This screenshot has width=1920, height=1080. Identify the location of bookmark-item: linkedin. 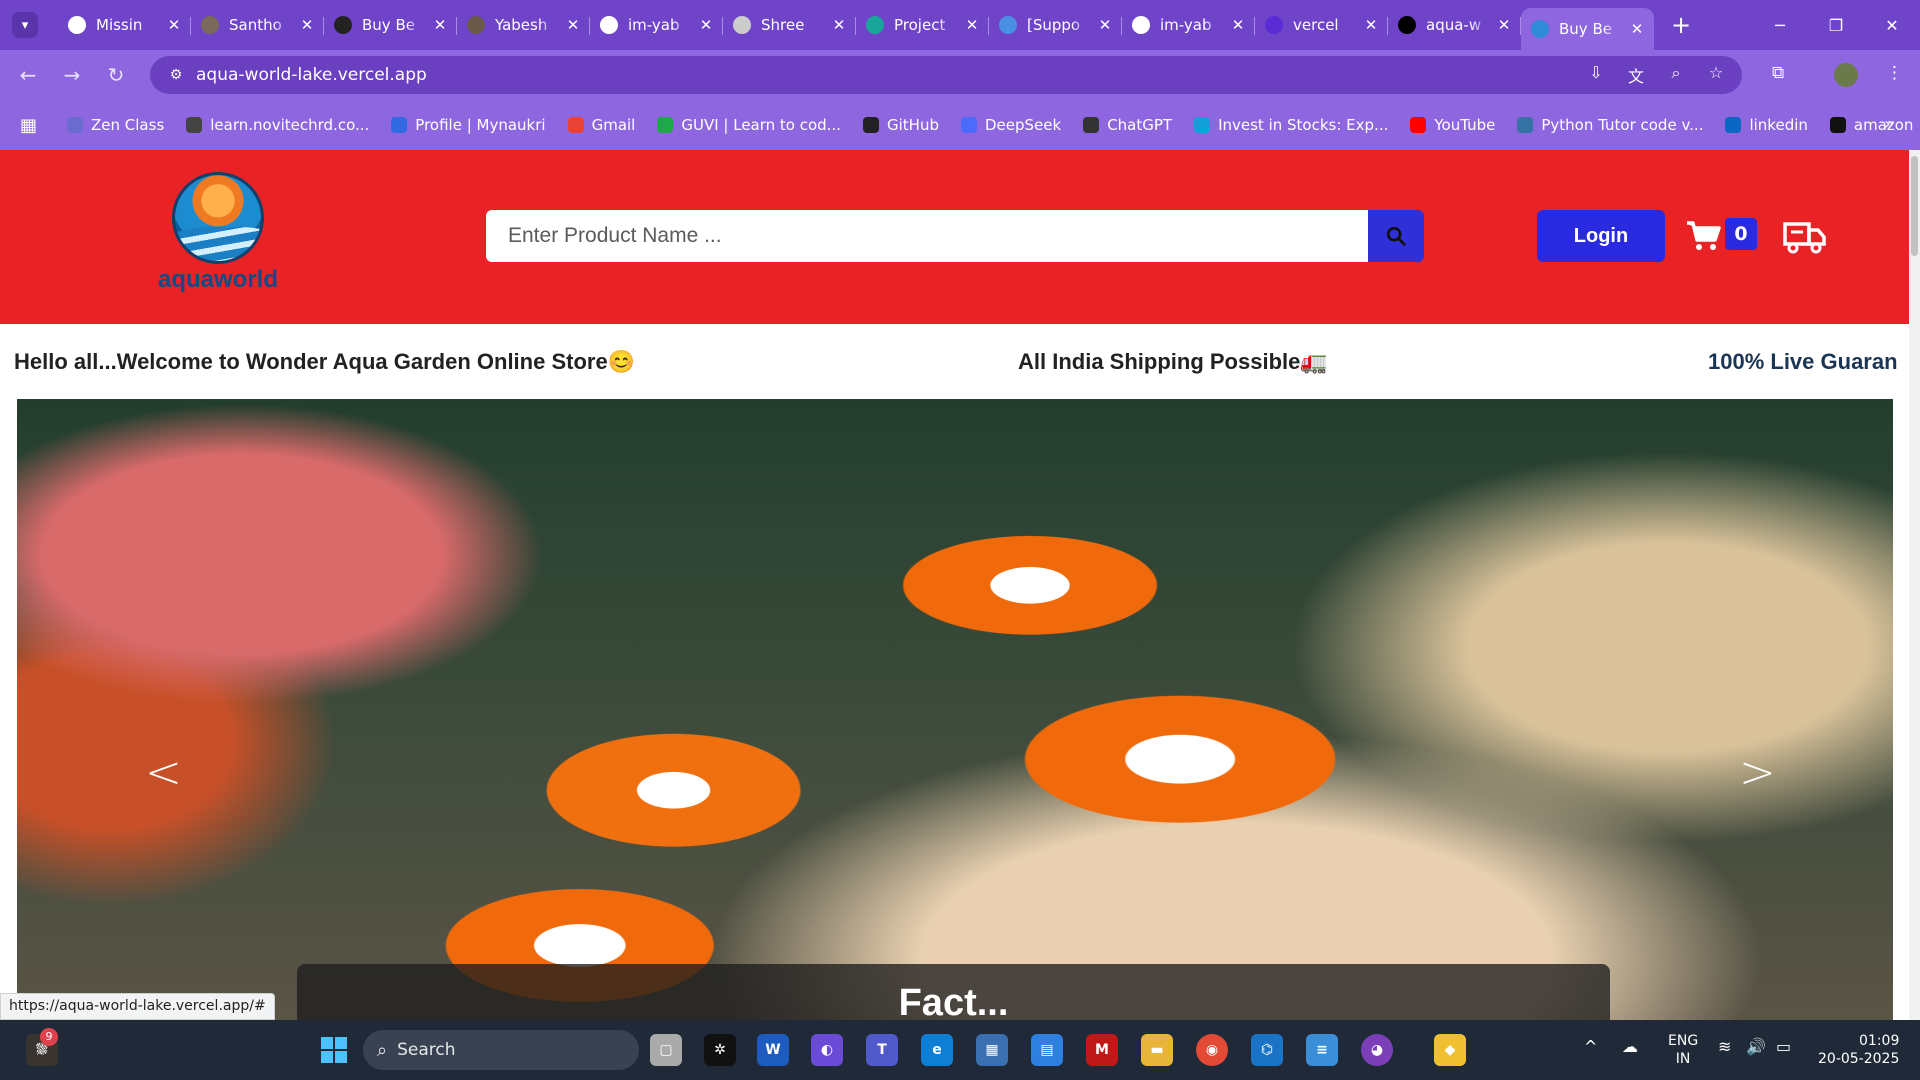
(1766, 125).